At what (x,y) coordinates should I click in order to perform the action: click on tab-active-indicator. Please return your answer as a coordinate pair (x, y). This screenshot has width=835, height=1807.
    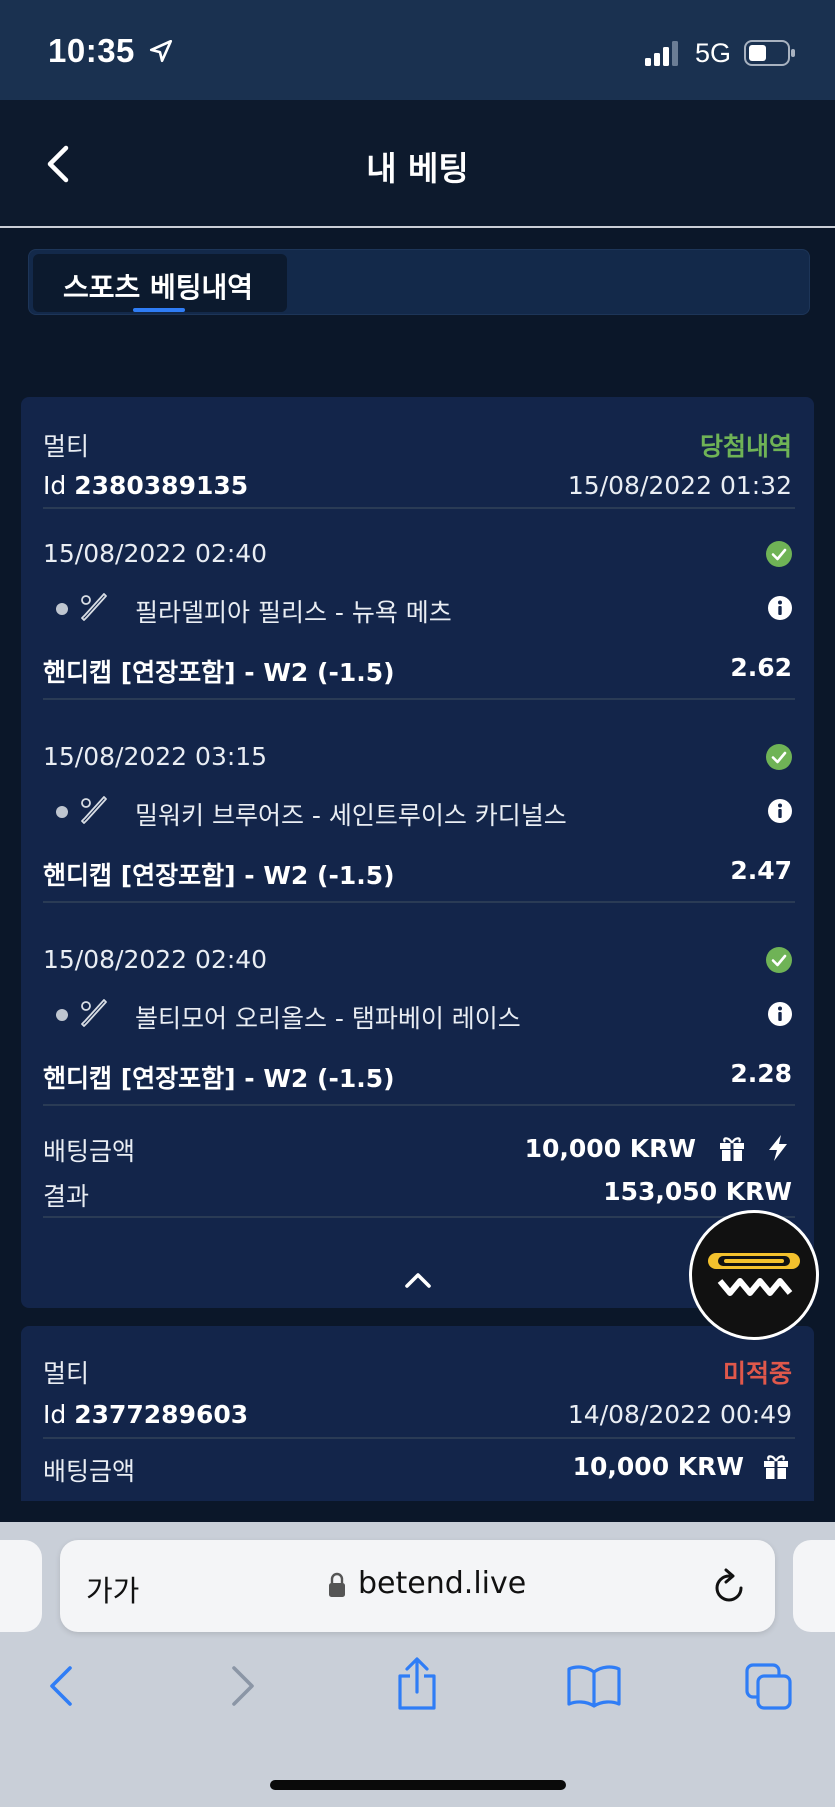
    Looking at the image, I should click on (159, 310).